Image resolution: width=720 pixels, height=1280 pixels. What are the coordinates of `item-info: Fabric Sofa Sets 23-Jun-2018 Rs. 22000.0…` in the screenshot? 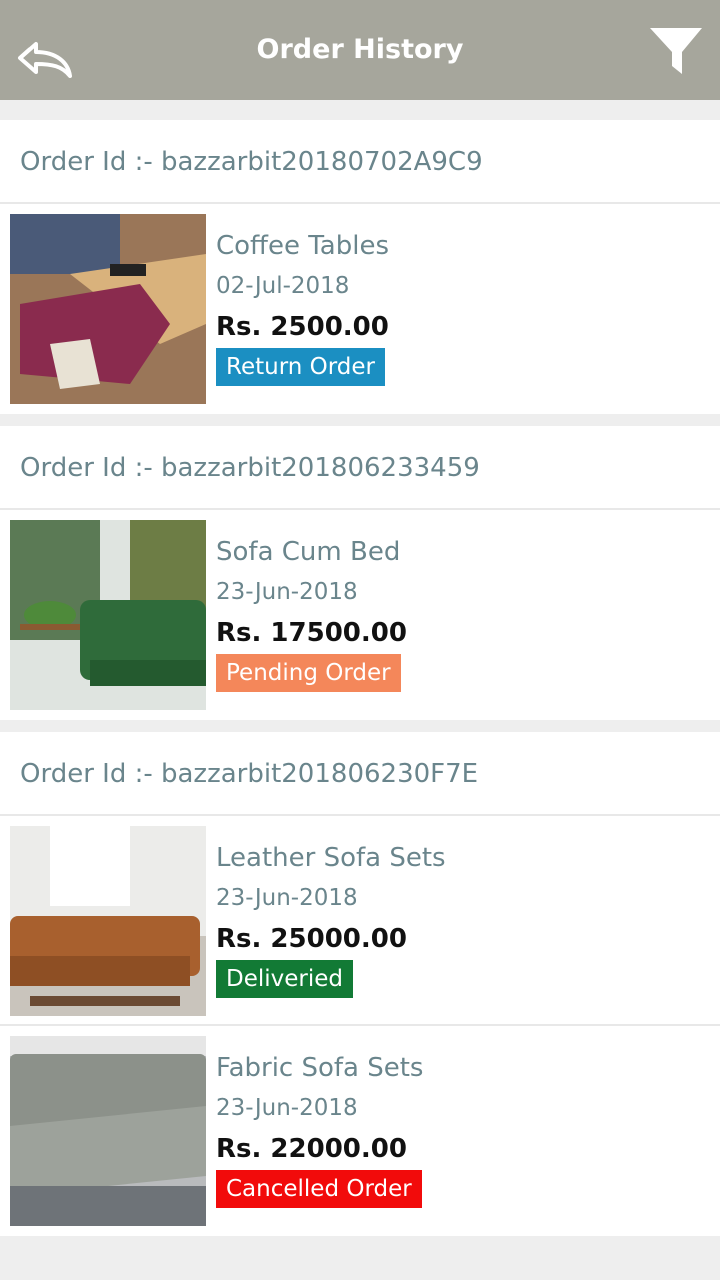 It's located at (319, 1128).